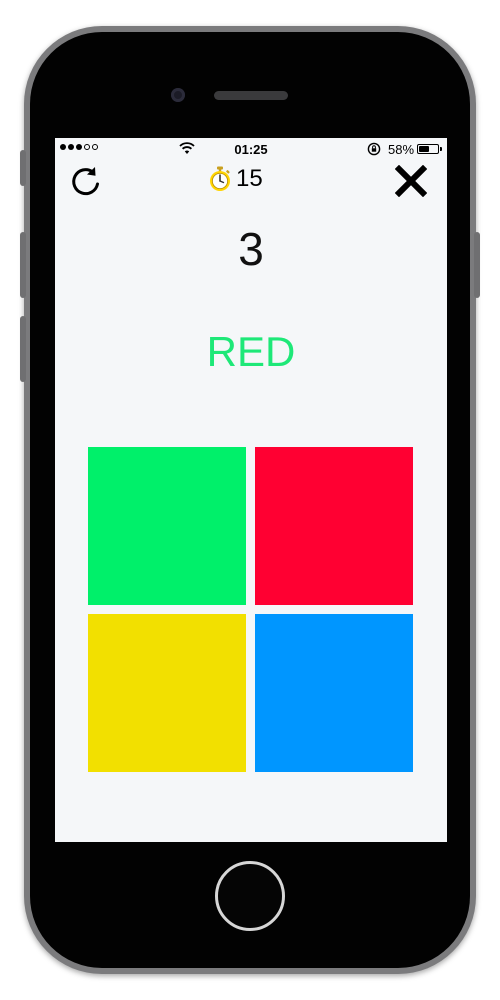 The image size is (500, 1000). Describe the element at coordinates (441, 149) in the screenshot. I see `battery-tip` at that location.